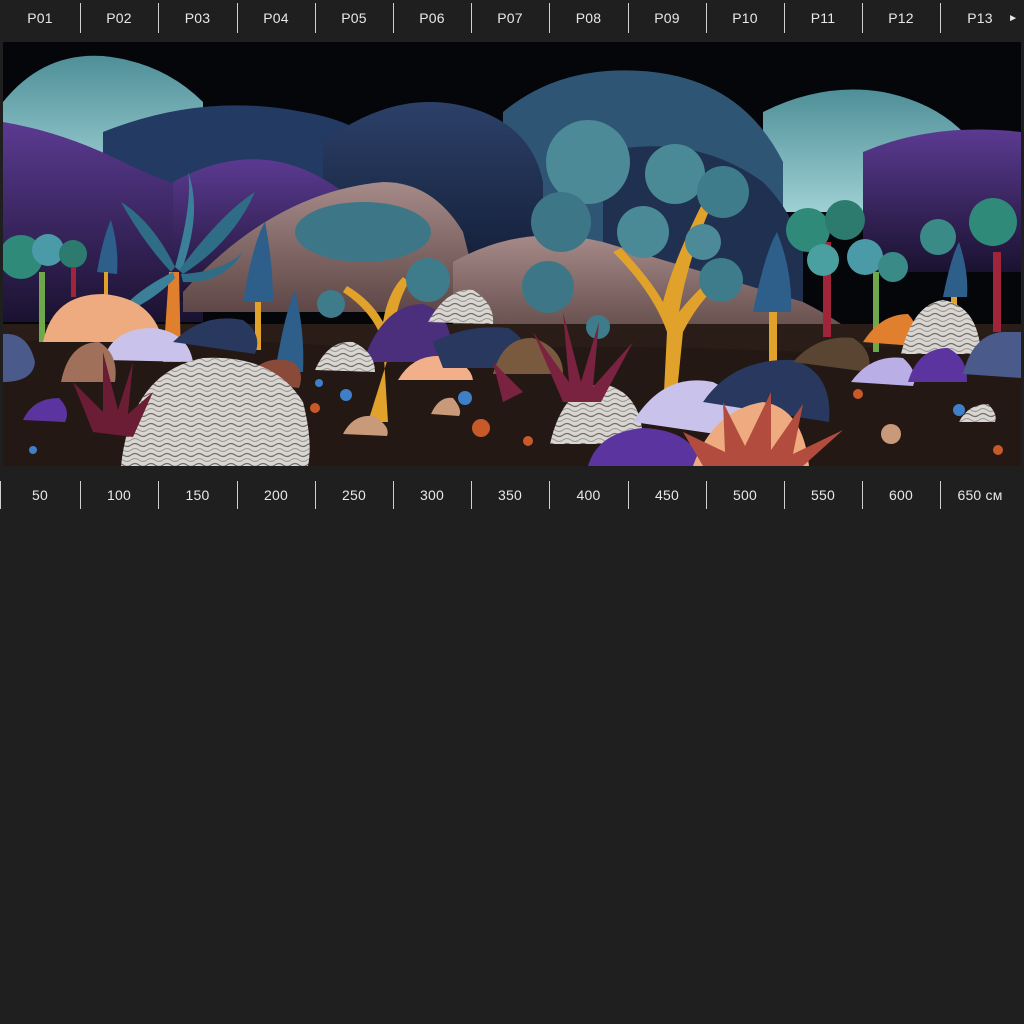  What do you see at coordinates (745, 18) in the screenshot?
I see `panel-label: P10` at bounding box center [745, 18].